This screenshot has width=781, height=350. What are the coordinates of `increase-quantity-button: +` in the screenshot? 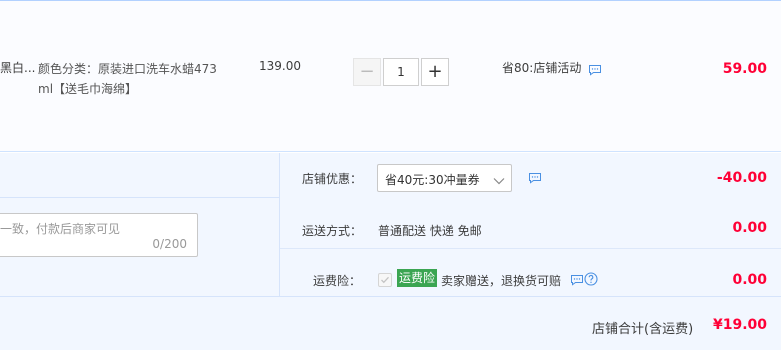 It's located at (435, 72).